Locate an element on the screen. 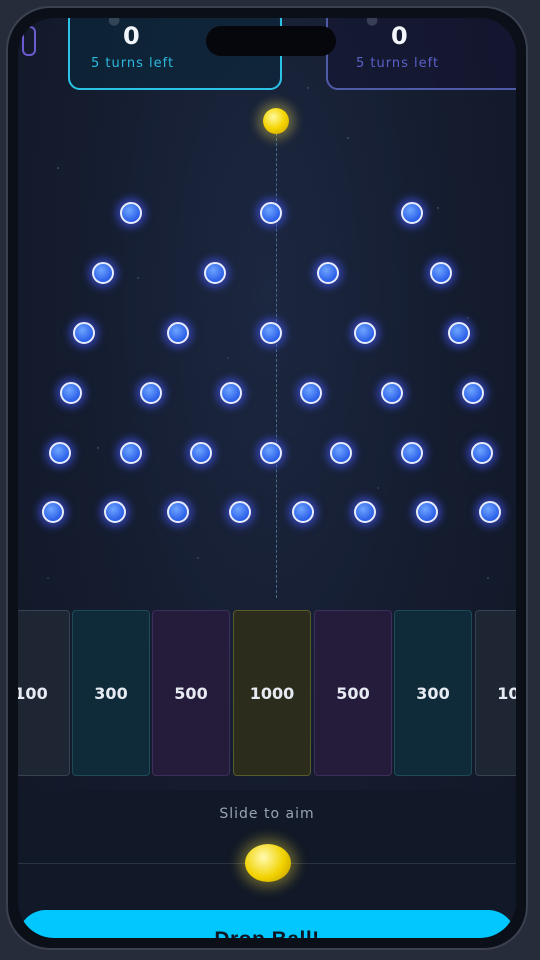 Image resolution: width=540 pixels, height=960 pixels. computer-turns-left: 5 turns left is located at coordinates (398, 63).